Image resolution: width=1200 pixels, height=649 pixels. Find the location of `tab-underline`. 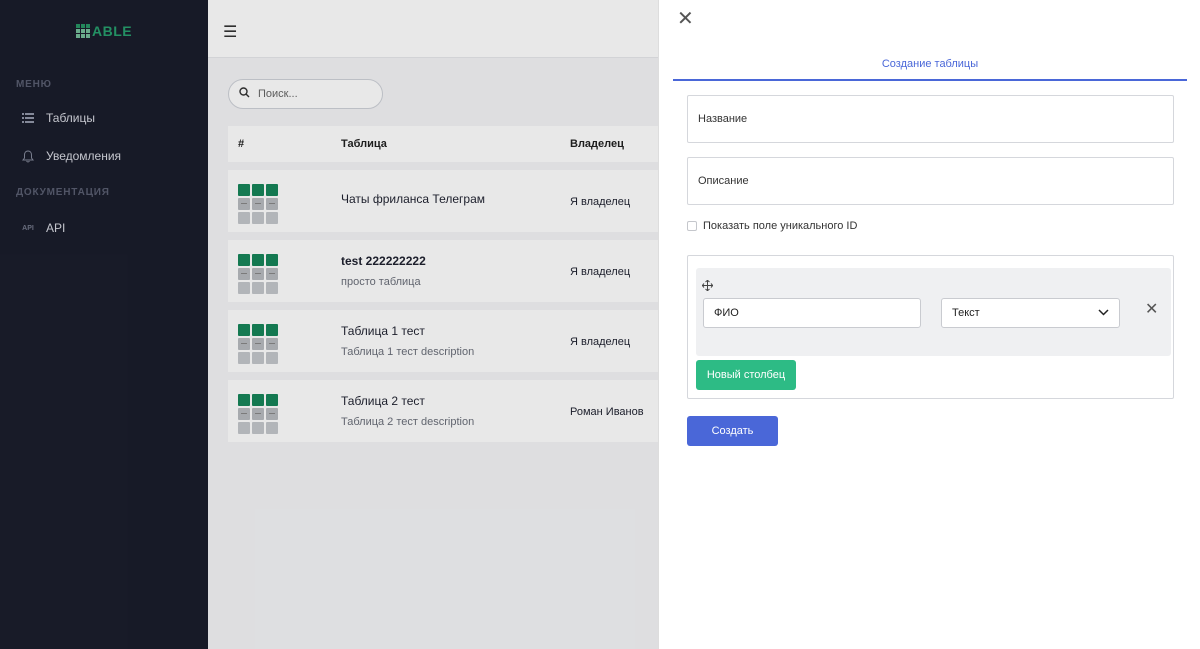

tab-underline is located at coordinates (930, 80).